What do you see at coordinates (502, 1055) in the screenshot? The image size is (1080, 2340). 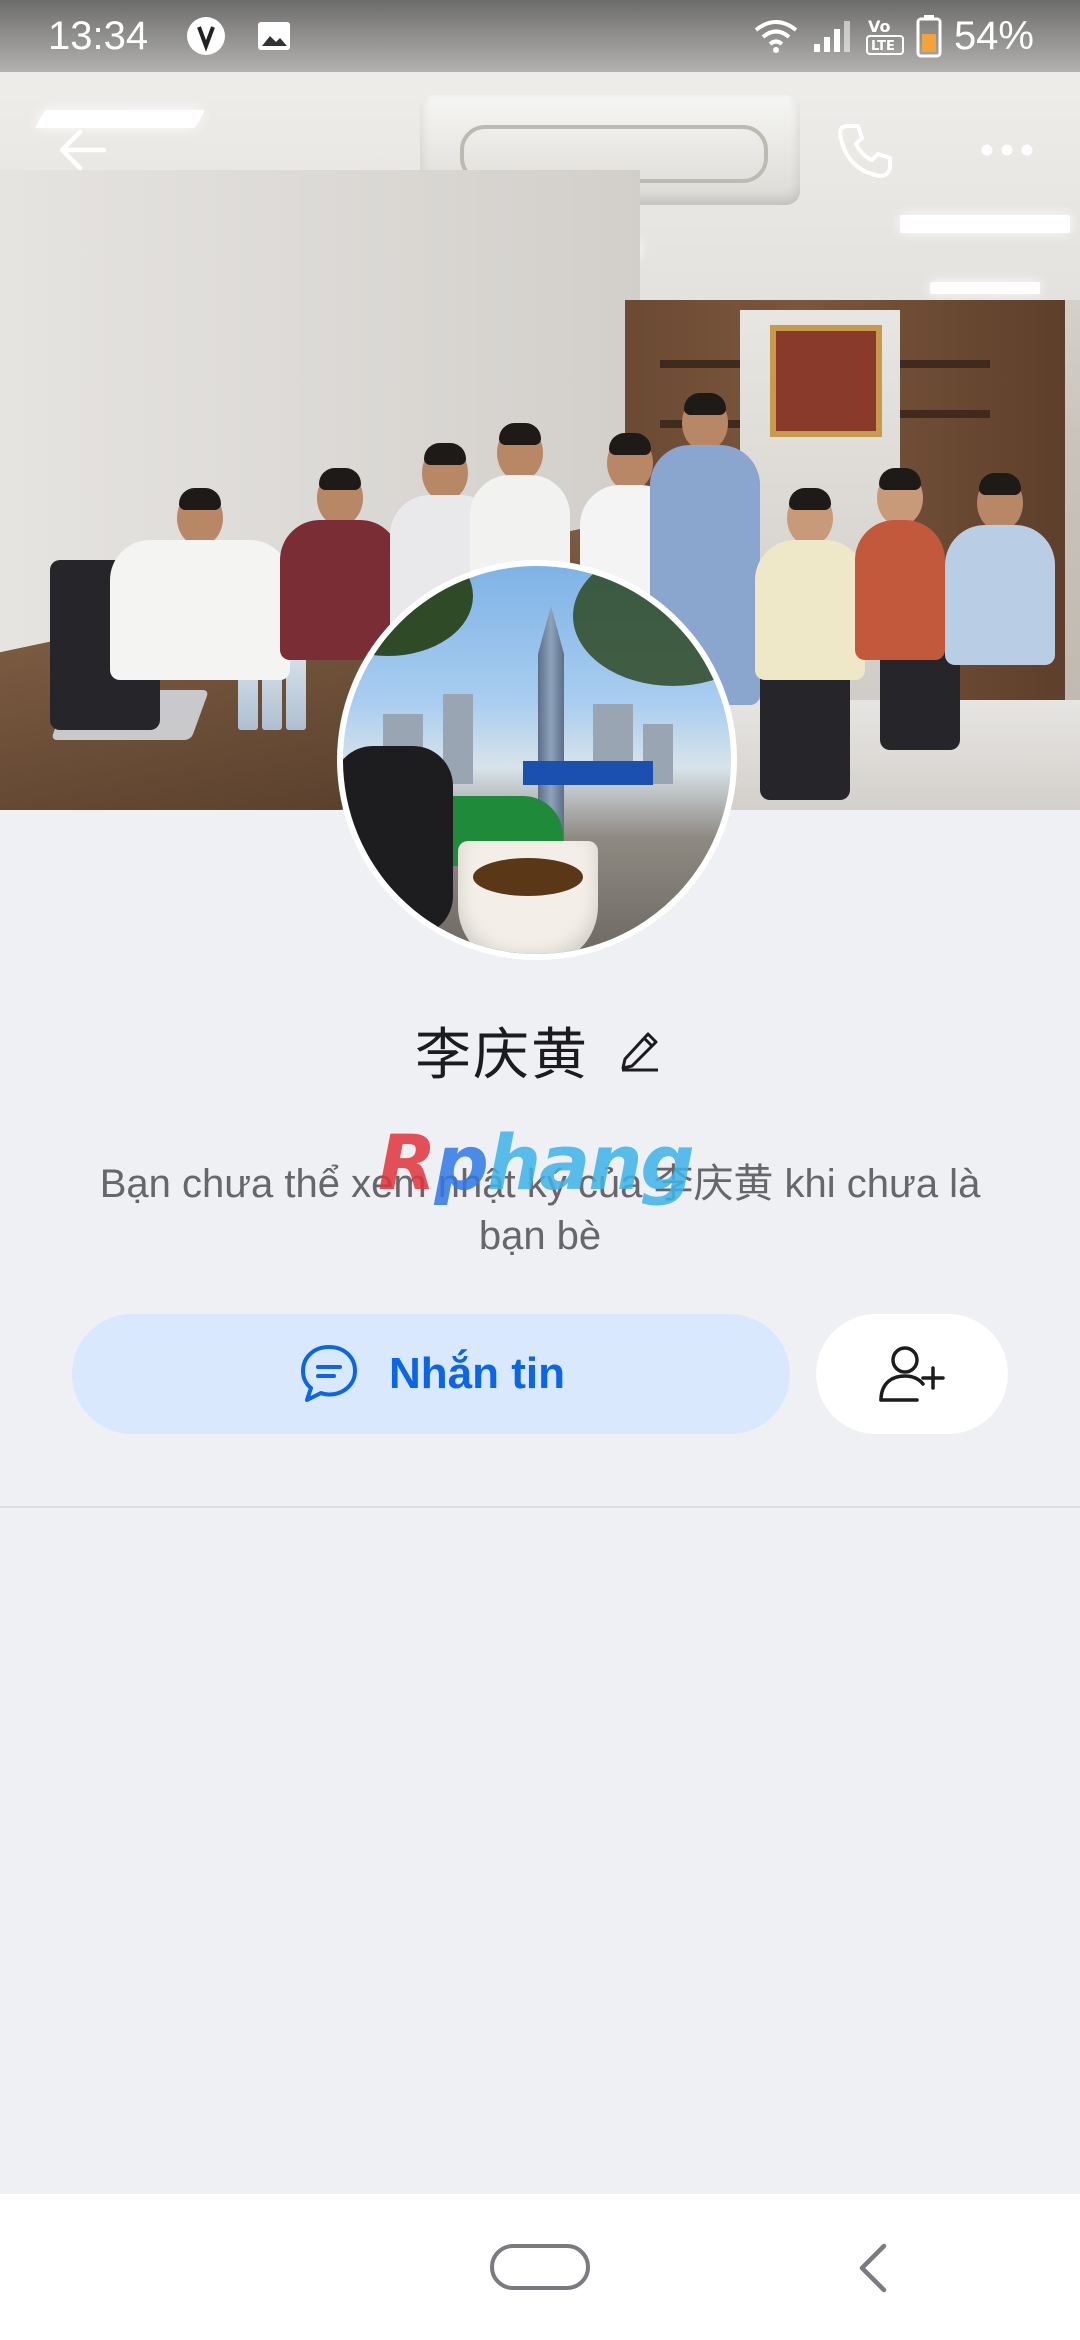 I see `profile-name: 李庆黄` at bounding box center [502, 1055].